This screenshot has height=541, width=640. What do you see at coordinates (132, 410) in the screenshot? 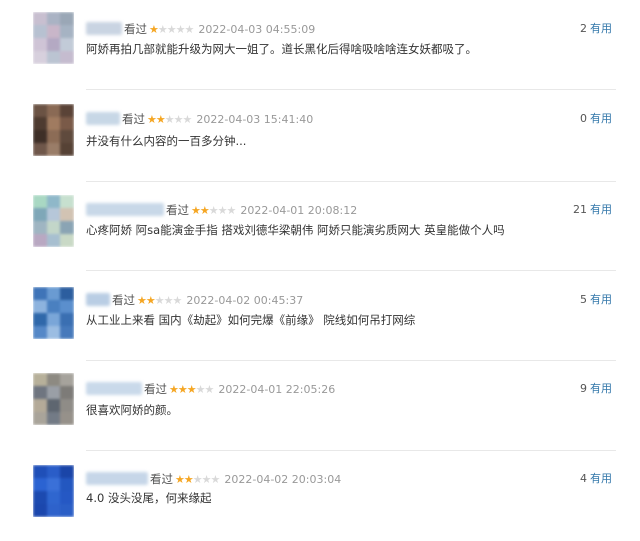
I see `comment-text: 很喜欢阿娇的颜。` at bounding box center [132, 410].